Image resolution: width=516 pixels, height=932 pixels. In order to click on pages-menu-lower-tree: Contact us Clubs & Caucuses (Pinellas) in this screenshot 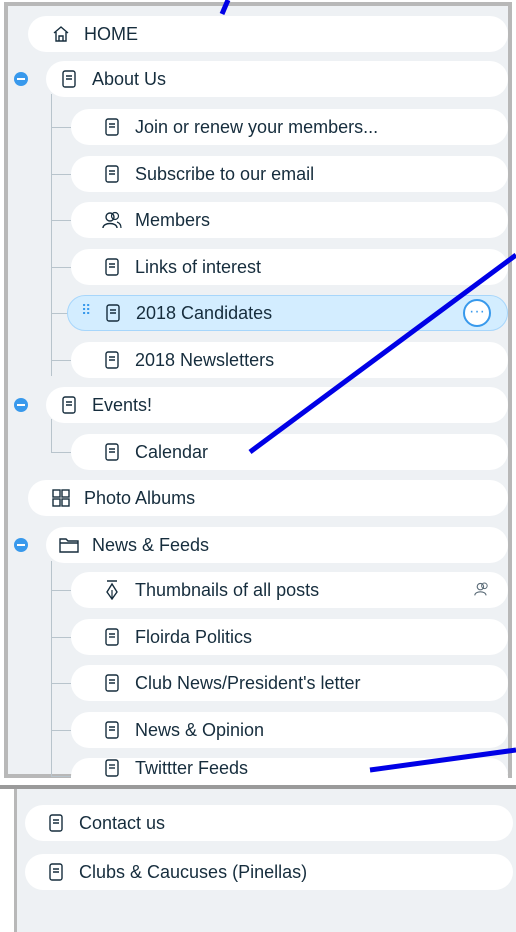, I will do `click(265, 860)`.